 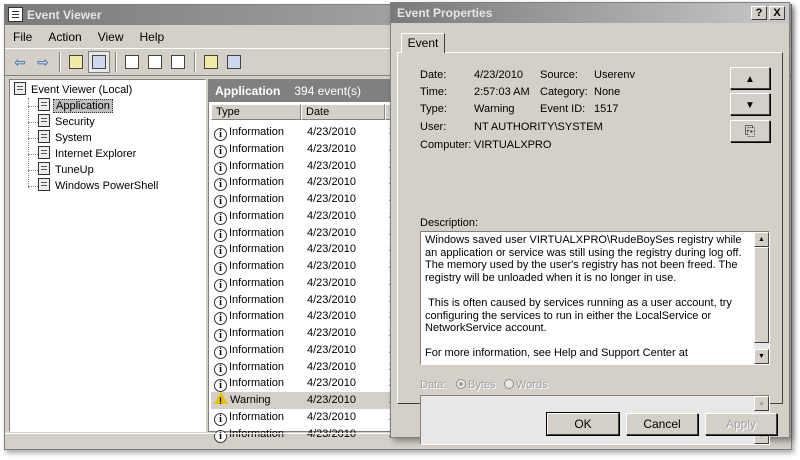 What do you see at coordinates (99, 186) in the screenshot?
I see `tree-item-windows-powershell: Windows PowerShell` at bounding box center [99, 186].